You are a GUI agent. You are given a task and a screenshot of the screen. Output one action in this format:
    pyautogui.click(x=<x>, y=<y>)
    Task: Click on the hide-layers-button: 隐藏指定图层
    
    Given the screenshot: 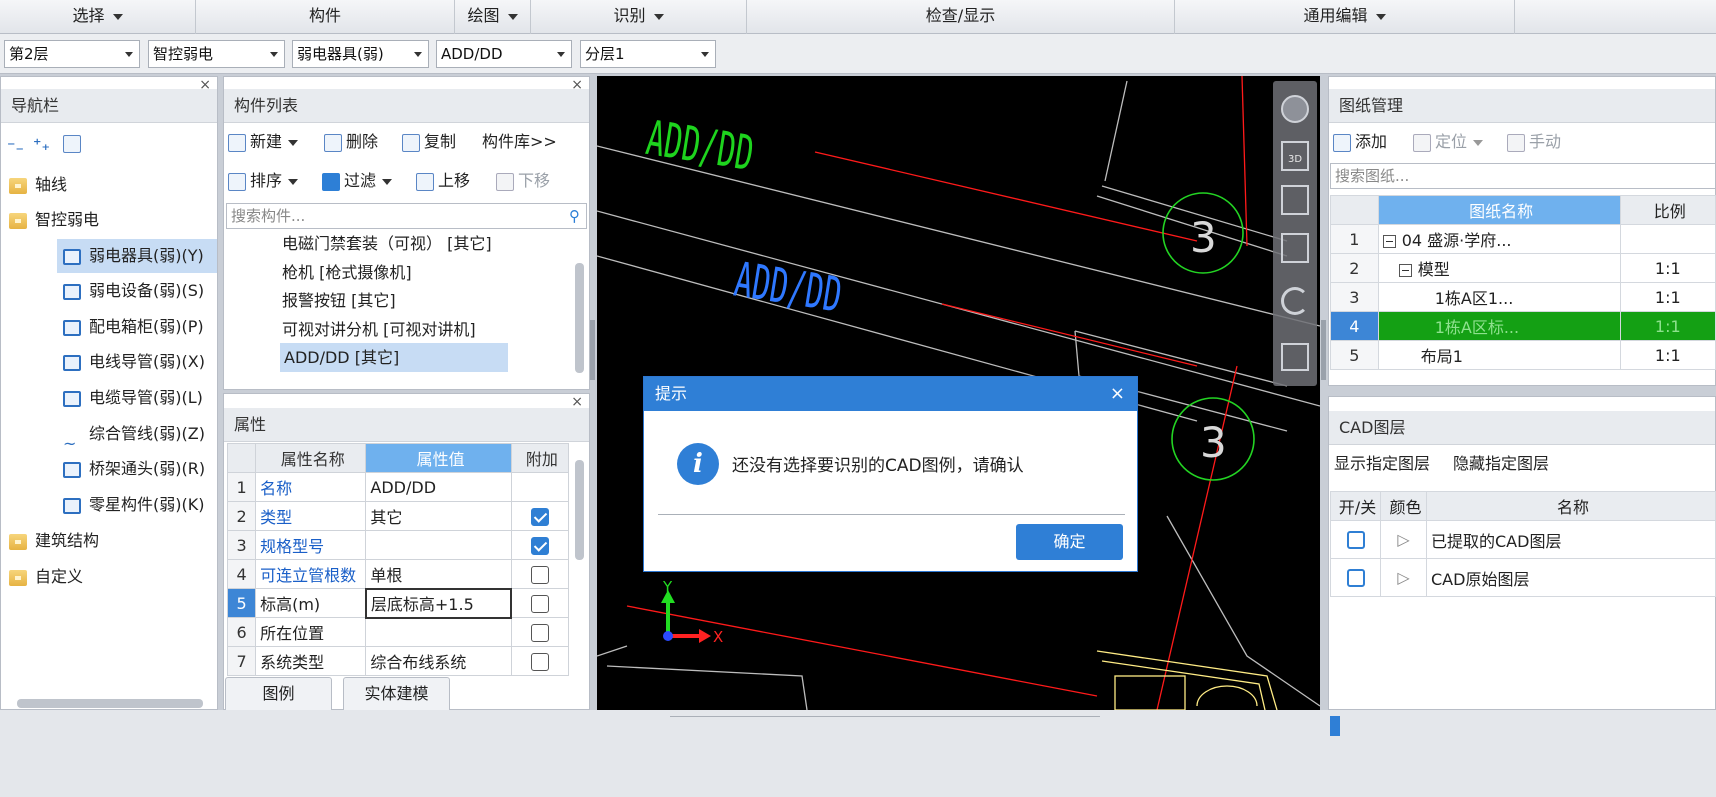 What is the action you would take?
    pyautogui.click(x=1501, y=464)
    